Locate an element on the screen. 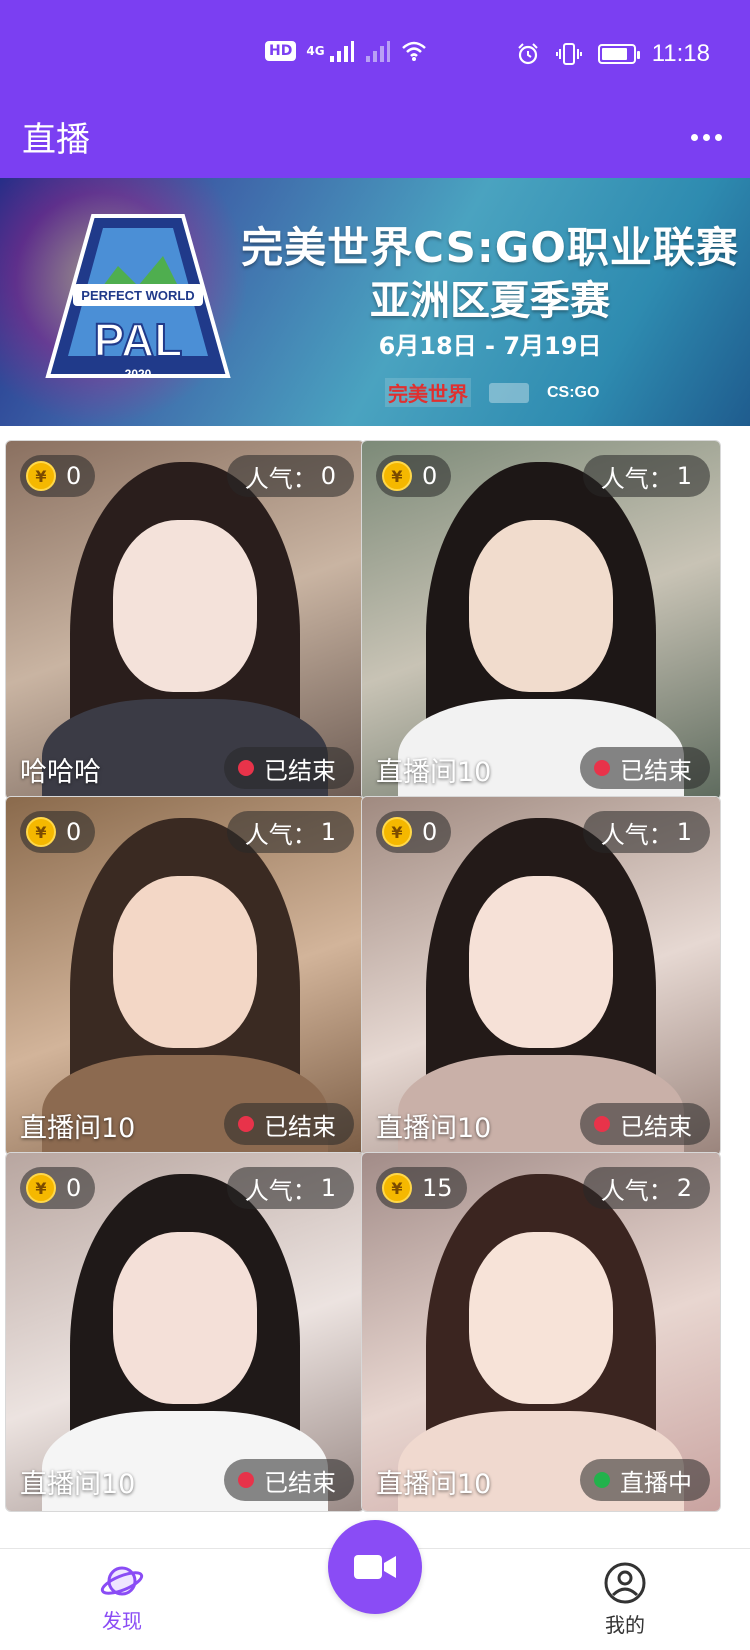  pal-logo-year: 2020 is located at coordinates (138, 374).